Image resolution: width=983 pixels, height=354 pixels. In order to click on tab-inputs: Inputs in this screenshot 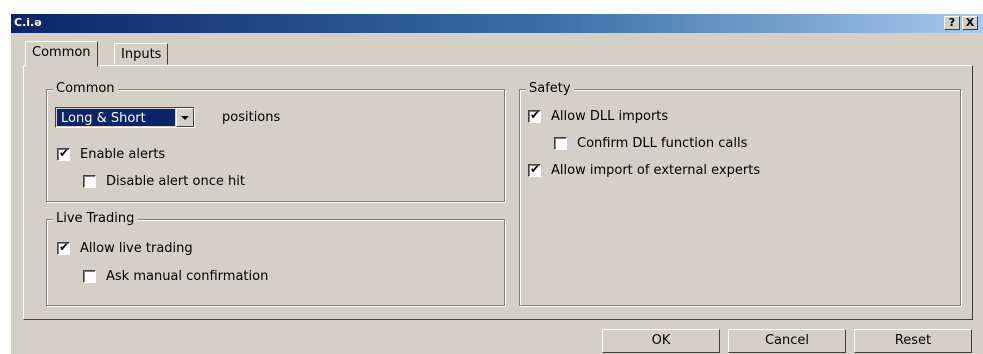, I will do `click(141, 54)`.